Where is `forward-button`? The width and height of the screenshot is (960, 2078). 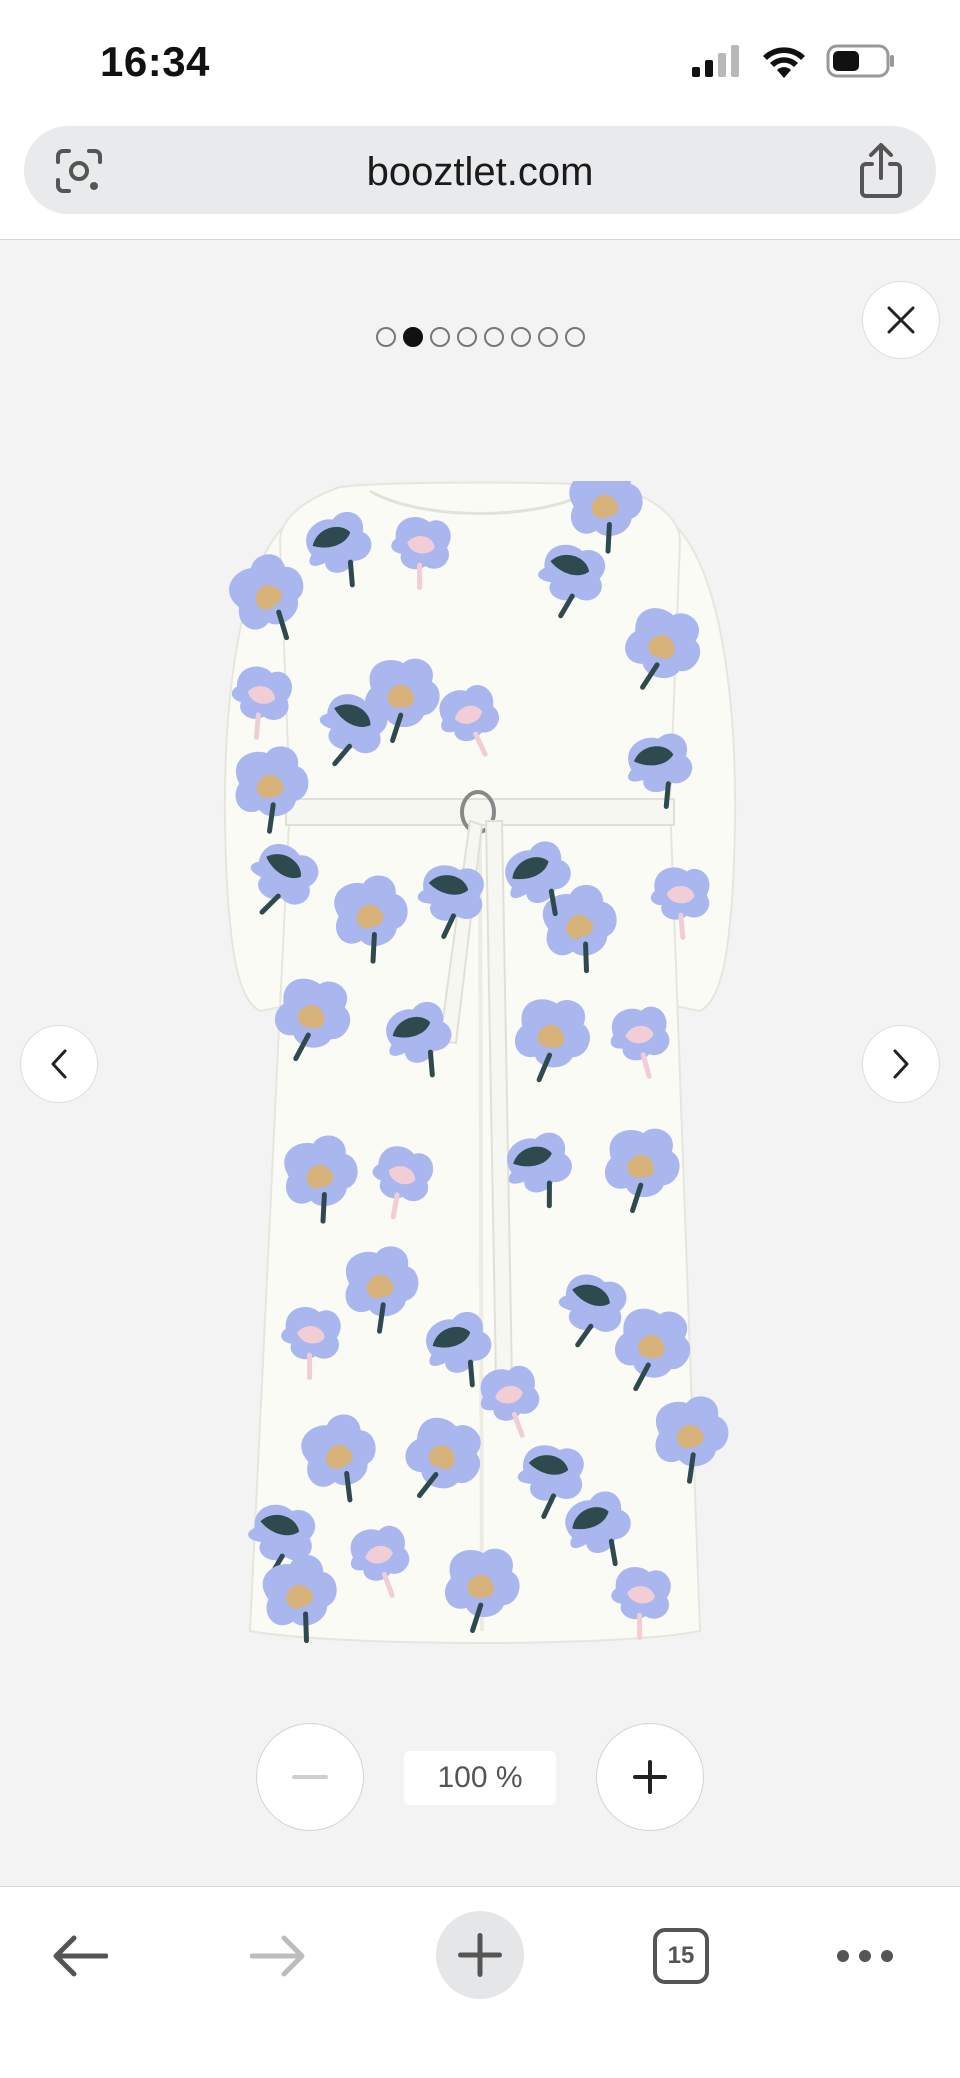
forward-button is located at coordinates (279, 1956).